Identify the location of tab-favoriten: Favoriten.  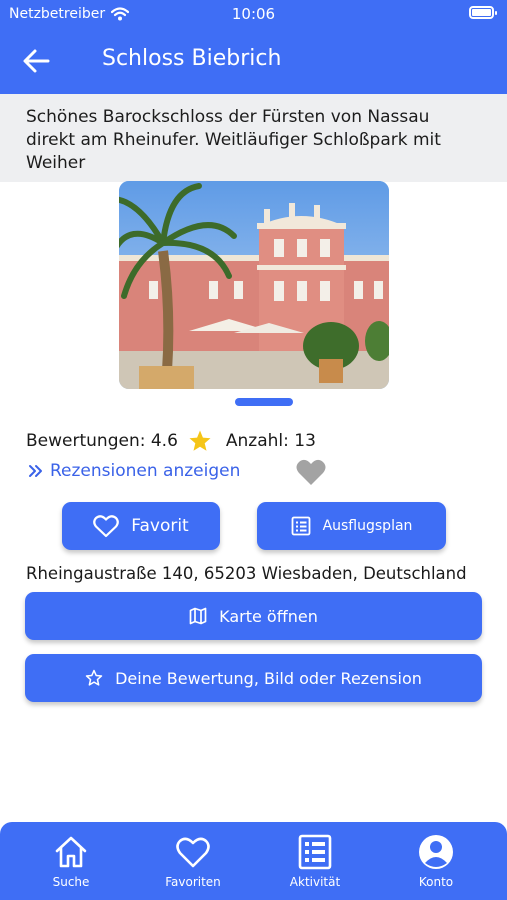
(193, 861).